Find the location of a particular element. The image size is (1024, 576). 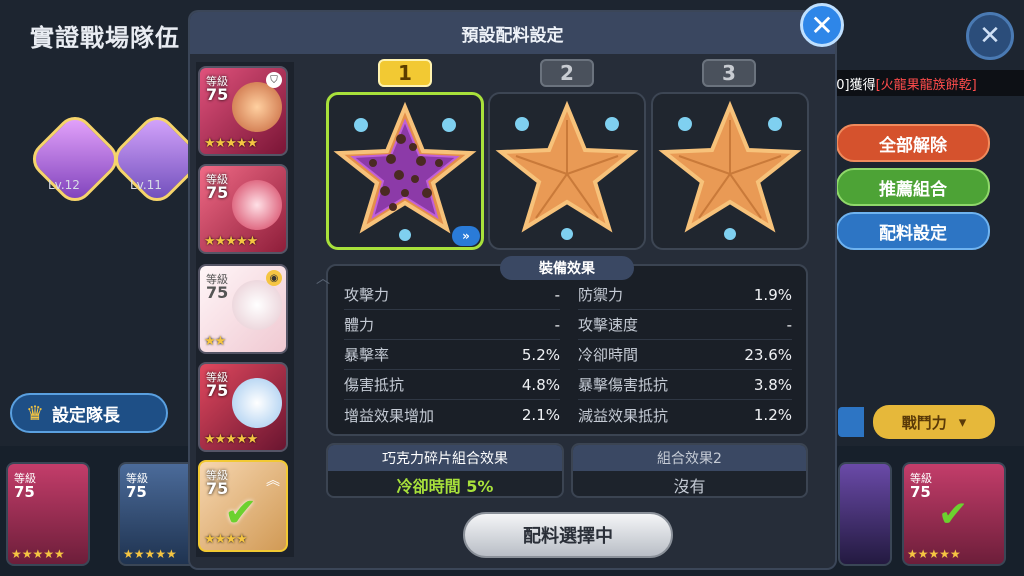

background-close-button: ✕ is located at coordinates (990, 36).